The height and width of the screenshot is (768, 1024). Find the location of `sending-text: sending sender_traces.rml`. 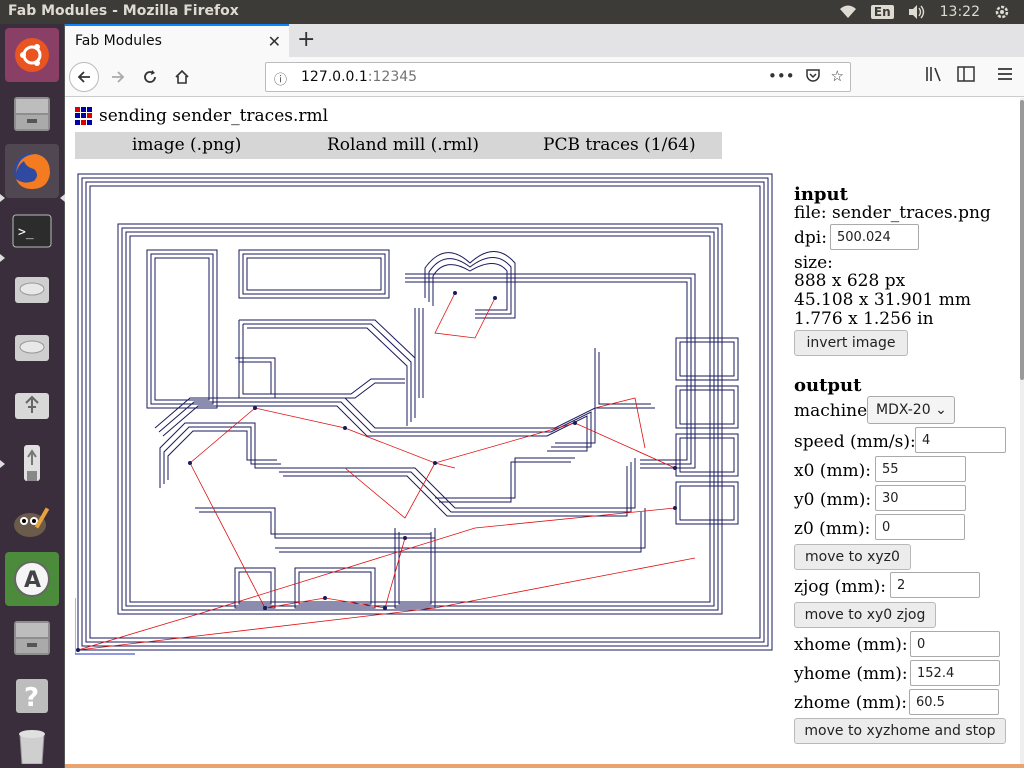

sending-text: sending sender_traces.rml is located at coordinates (214, 116).